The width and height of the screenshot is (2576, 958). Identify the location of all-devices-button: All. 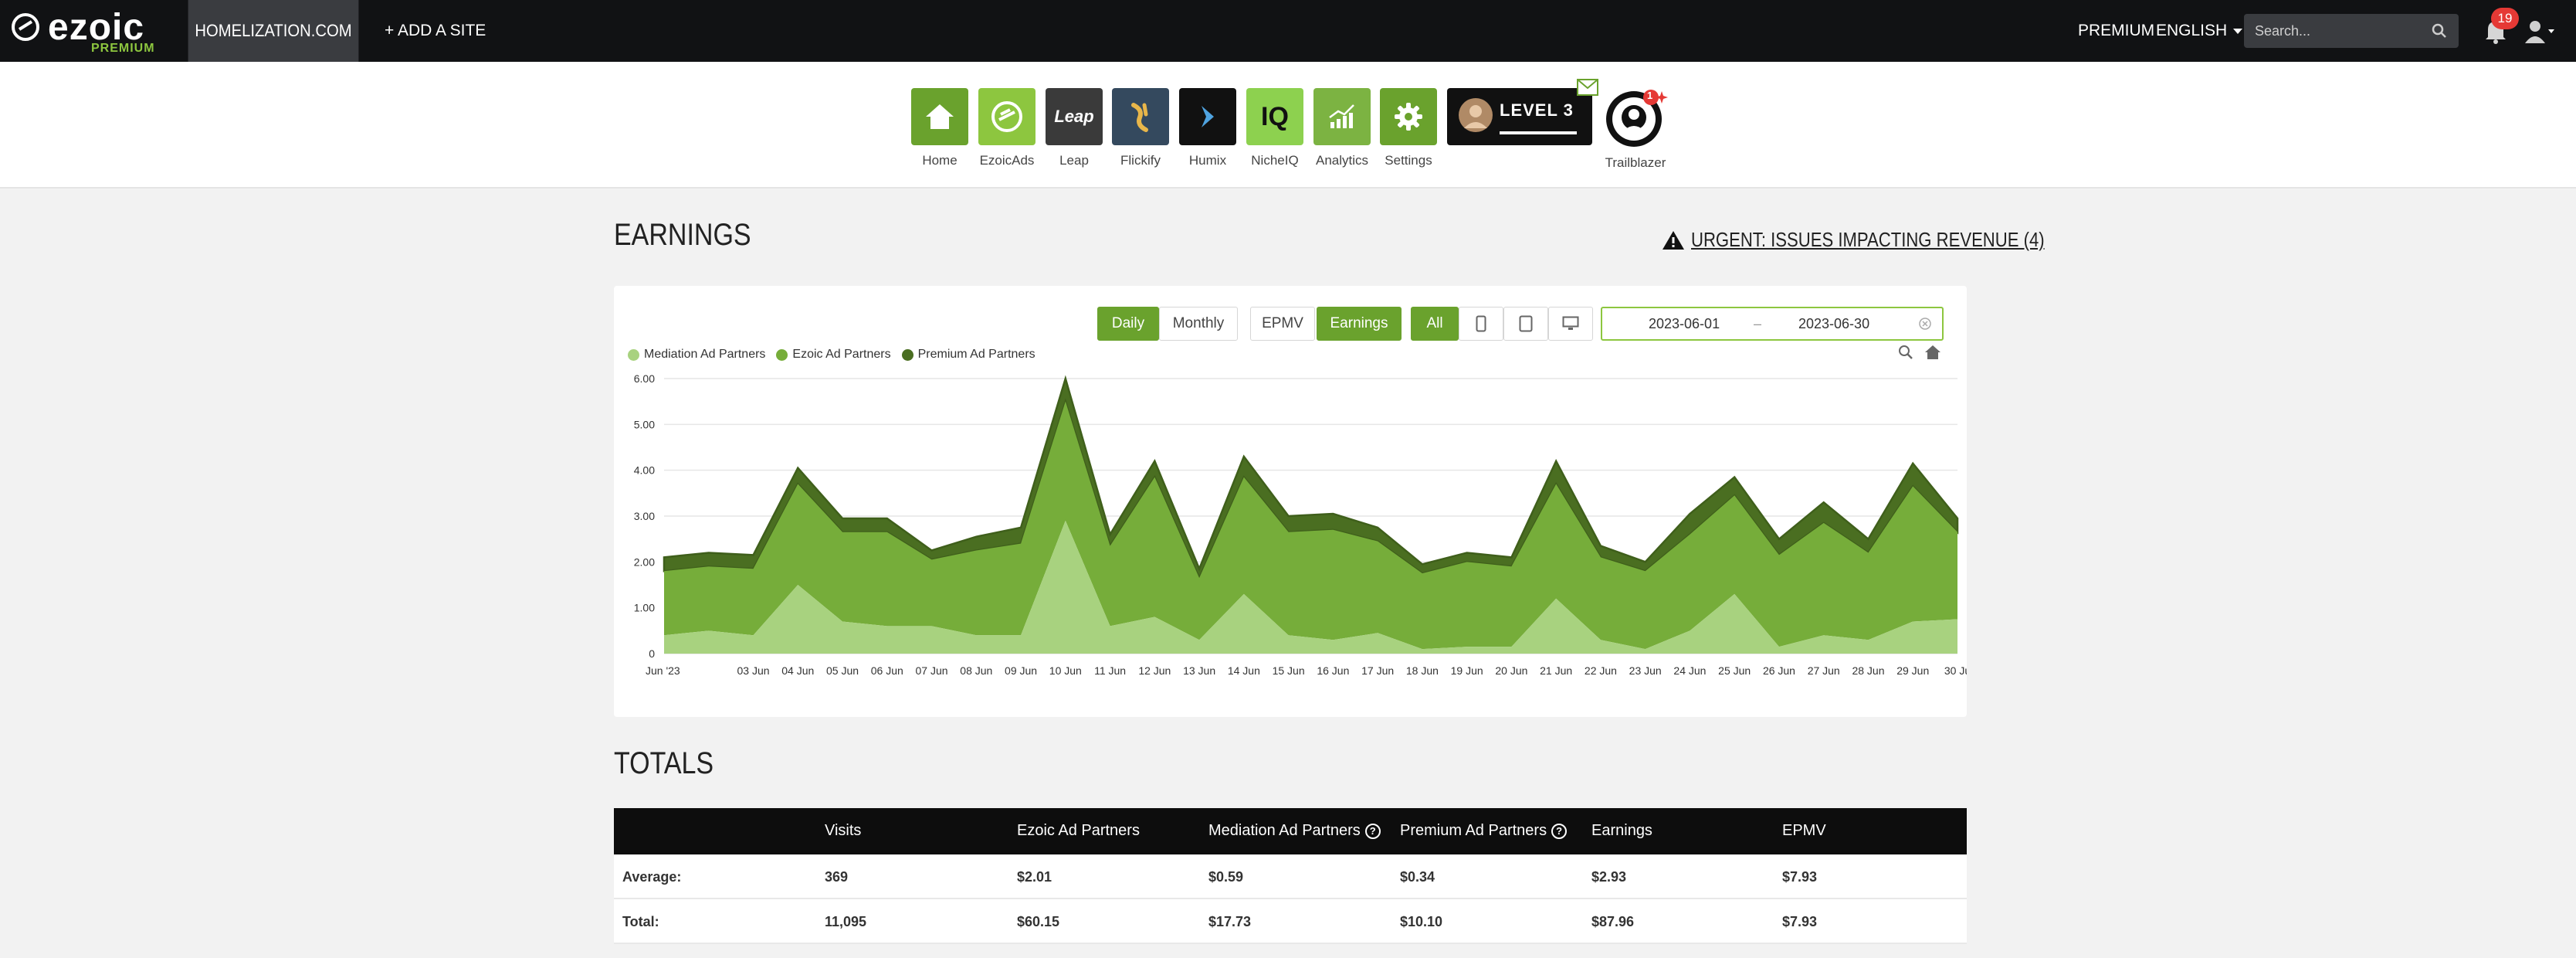
(1435, 324).